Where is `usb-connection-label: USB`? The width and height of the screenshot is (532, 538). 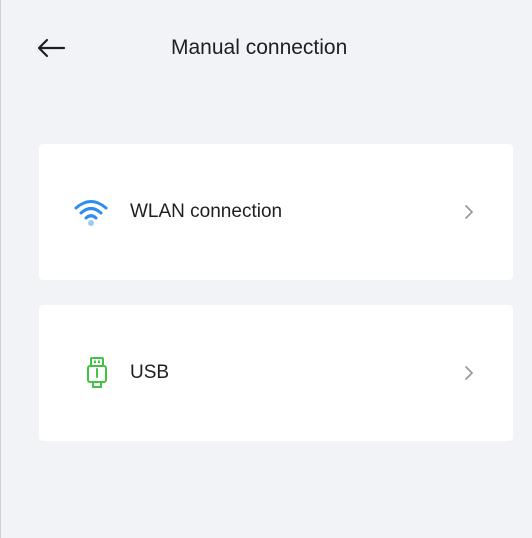 usb-connection-label: USB is located at coordinates (150, 372).